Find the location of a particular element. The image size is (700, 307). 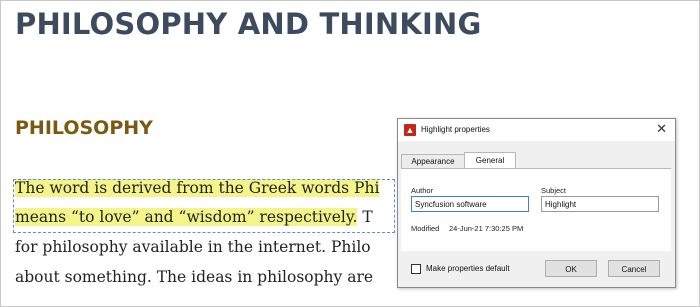

ok-button: OK is located at coordinates (571, 268).